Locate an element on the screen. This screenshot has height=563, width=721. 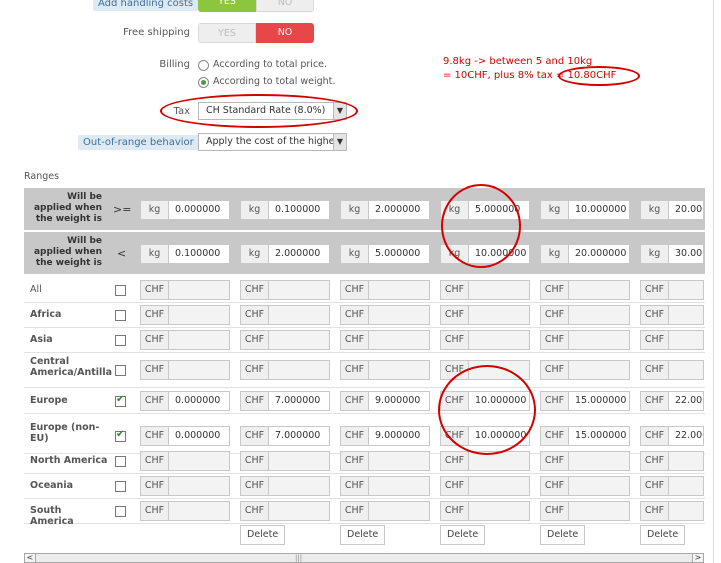
range-ge-input: kg 2.000000 is located at coordinates (385, 210).